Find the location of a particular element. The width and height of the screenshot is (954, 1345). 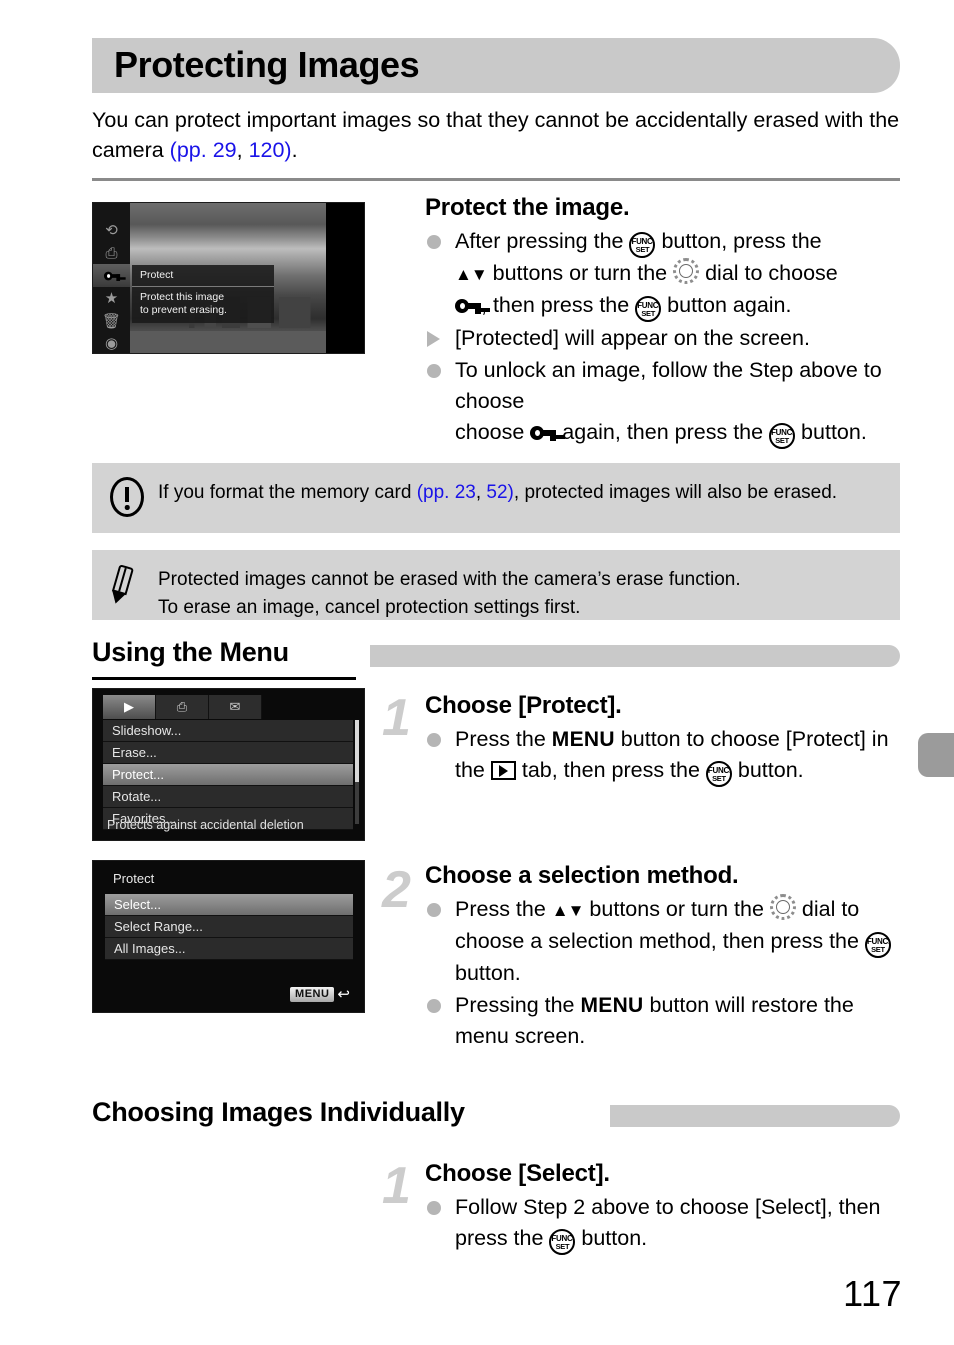

func-menu-sidebar: ⟲ ⎙ ★ 🗑 ◉ is located at coordinates (111, 278).